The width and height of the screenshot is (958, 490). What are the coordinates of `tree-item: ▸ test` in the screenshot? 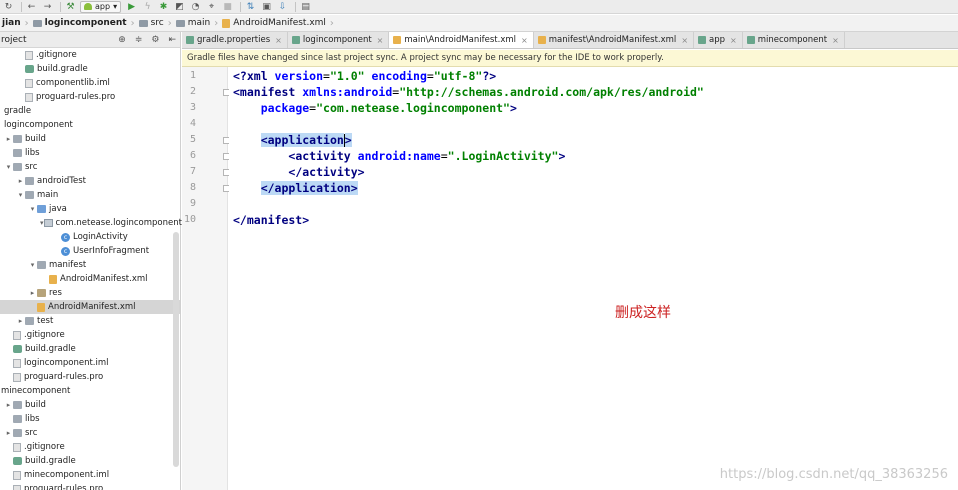 It's located at (90, 321).